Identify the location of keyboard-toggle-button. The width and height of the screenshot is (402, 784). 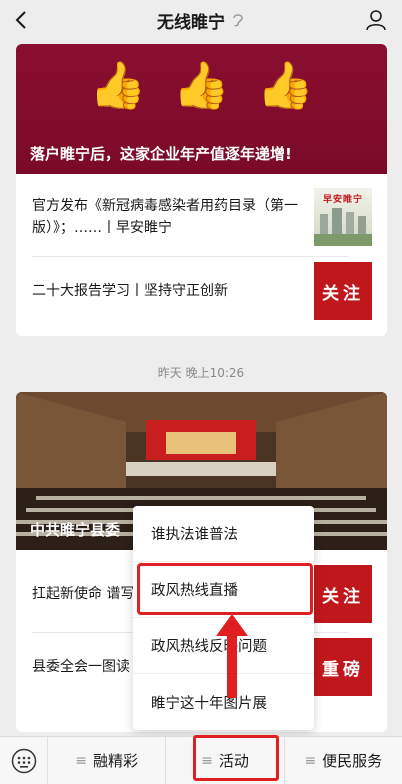
(24, 760).